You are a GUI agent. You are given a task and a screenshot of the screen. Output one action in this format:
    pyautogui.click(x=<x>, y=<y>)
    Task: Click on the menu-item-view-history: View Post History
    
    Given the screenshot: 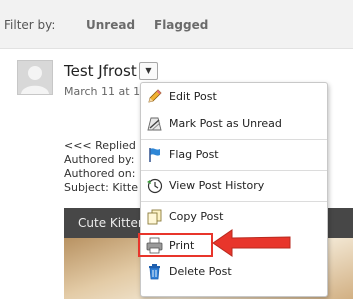 What is the action you would take?
    pyautogui.click(x=234, y=186)
    